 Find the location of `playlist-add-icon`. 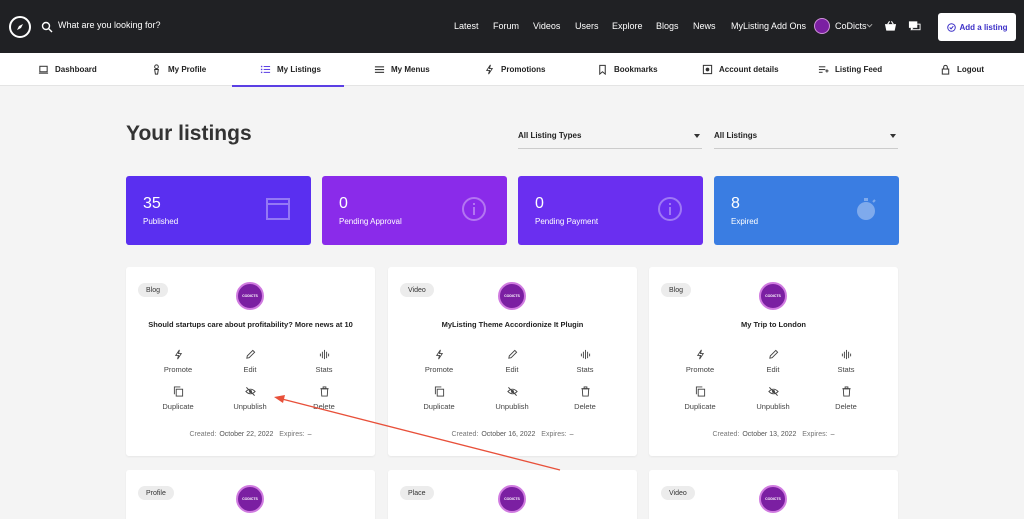

playlist-add-icon is located at coordinates (823, 69).